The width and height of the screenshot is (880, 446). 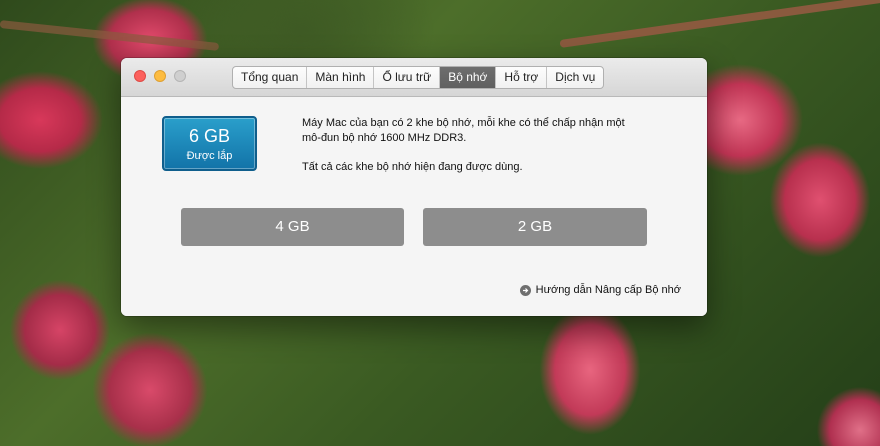 What do you see at coordinates (209, 136) in the screenshot?
I see `installed-memory-amount: 6 GB` at bounding box center [209, 136].